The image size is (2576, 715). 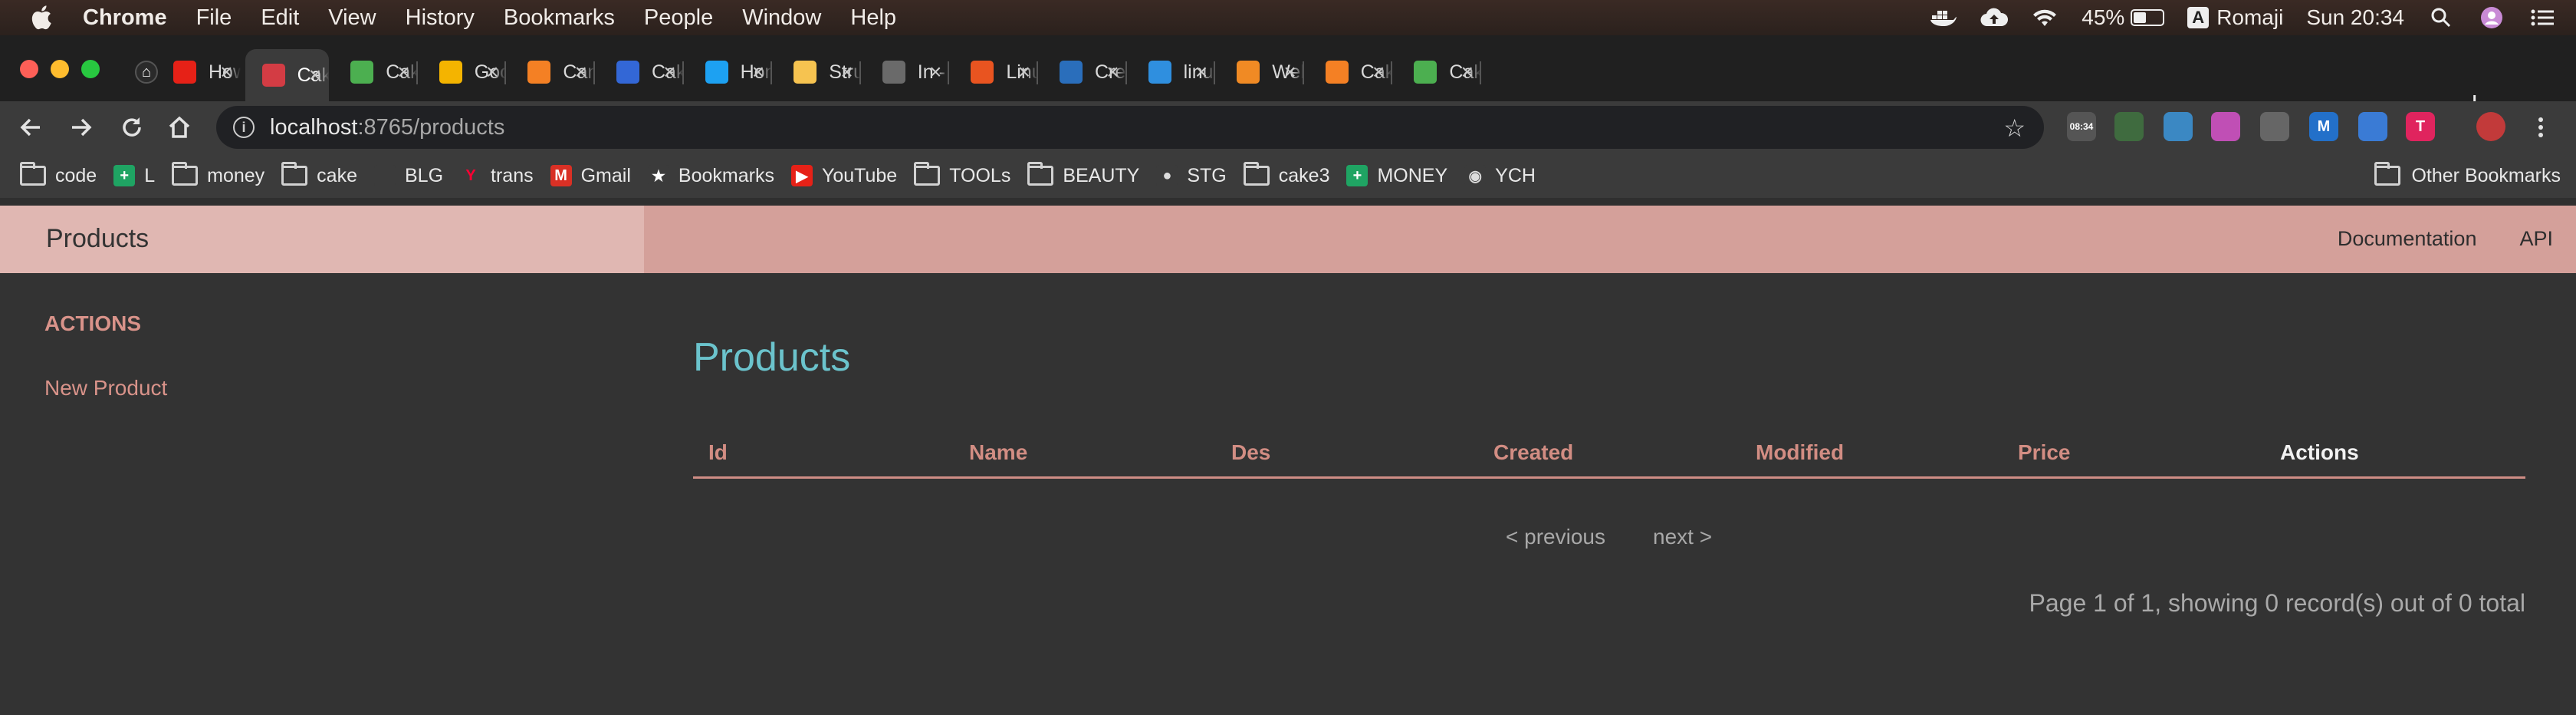 What do you see at coordinates (352, 18) in the screenshot?
I see `menu-view: View` at bounding box center [352, 18].